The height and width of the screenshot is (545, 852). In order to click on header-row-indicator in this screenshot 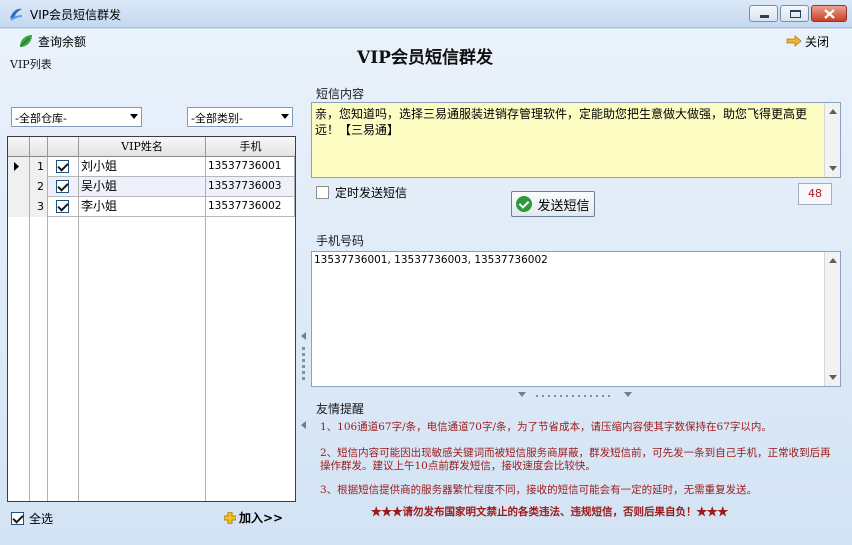, I will do `click(19, 147)`.